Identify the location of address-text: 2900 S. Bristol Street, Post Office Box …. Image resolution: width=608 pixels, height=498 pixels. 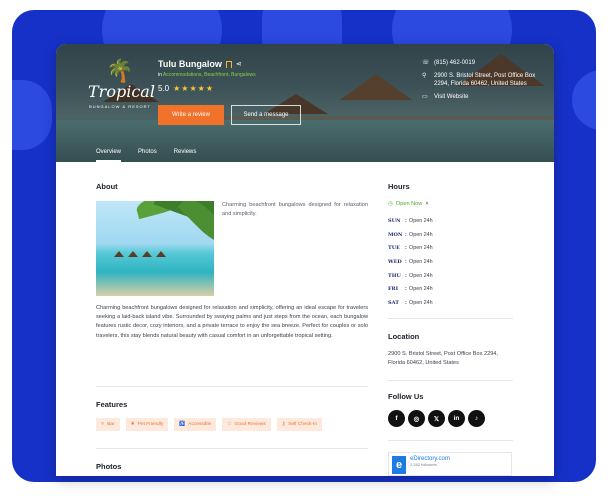
(485, 80).